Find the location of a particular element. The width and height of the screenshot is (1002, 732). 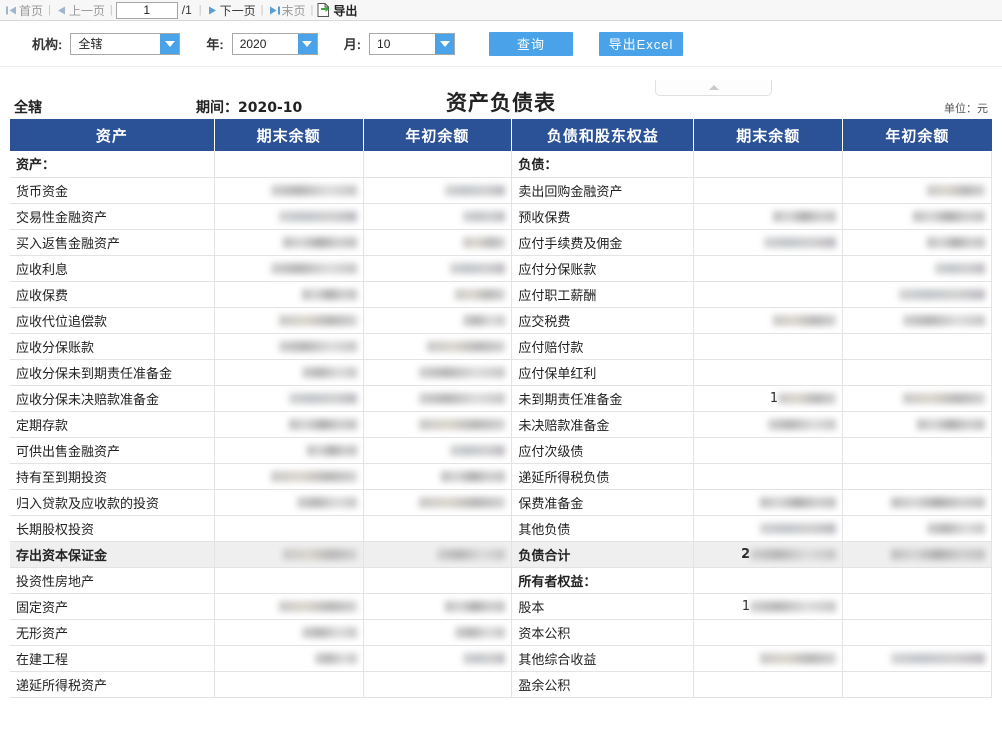

query-button: 查询 is located at coordinates (531, 43).